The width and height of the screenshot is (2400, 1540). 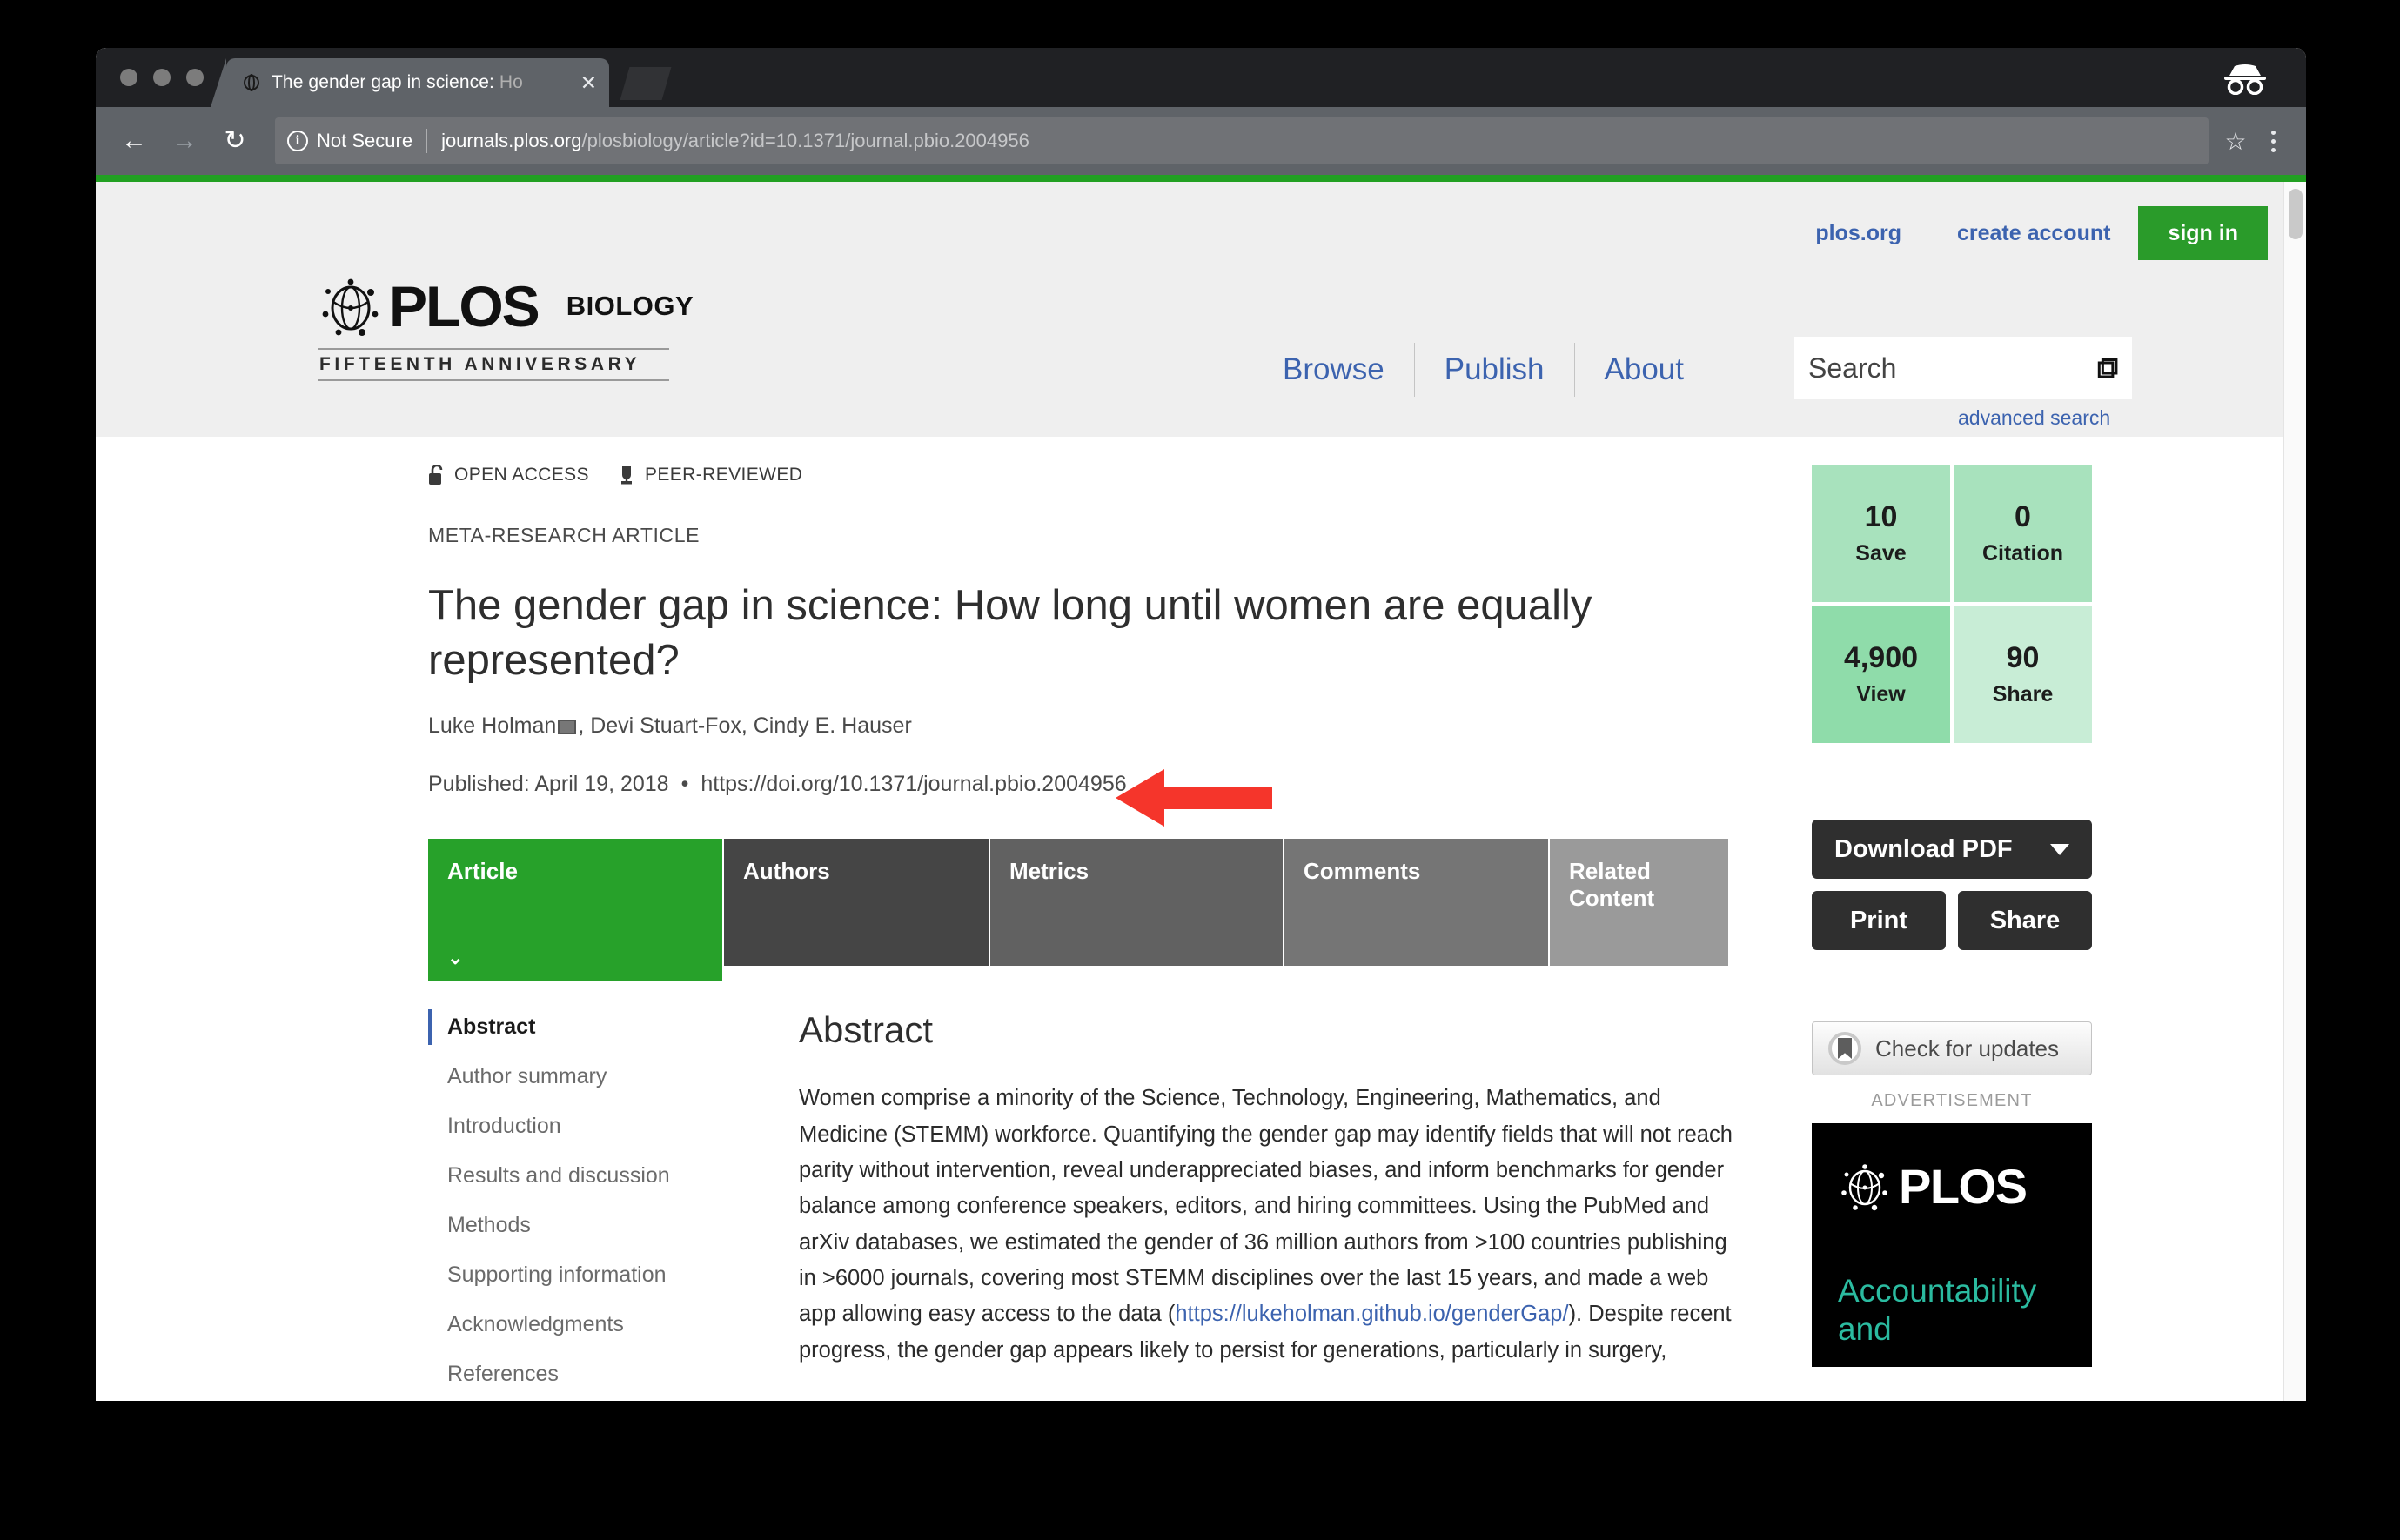 I want to click on plos-biology-logo: PLOS BIOLOGY FIFTEENTH ANNIVERSARY, so click(x=506, y=327).